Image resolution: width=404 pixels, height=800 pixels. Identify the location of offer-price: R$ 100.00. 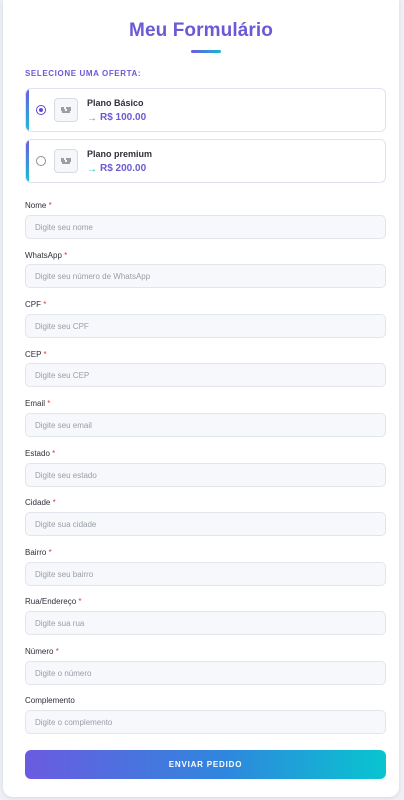
(123, 117).